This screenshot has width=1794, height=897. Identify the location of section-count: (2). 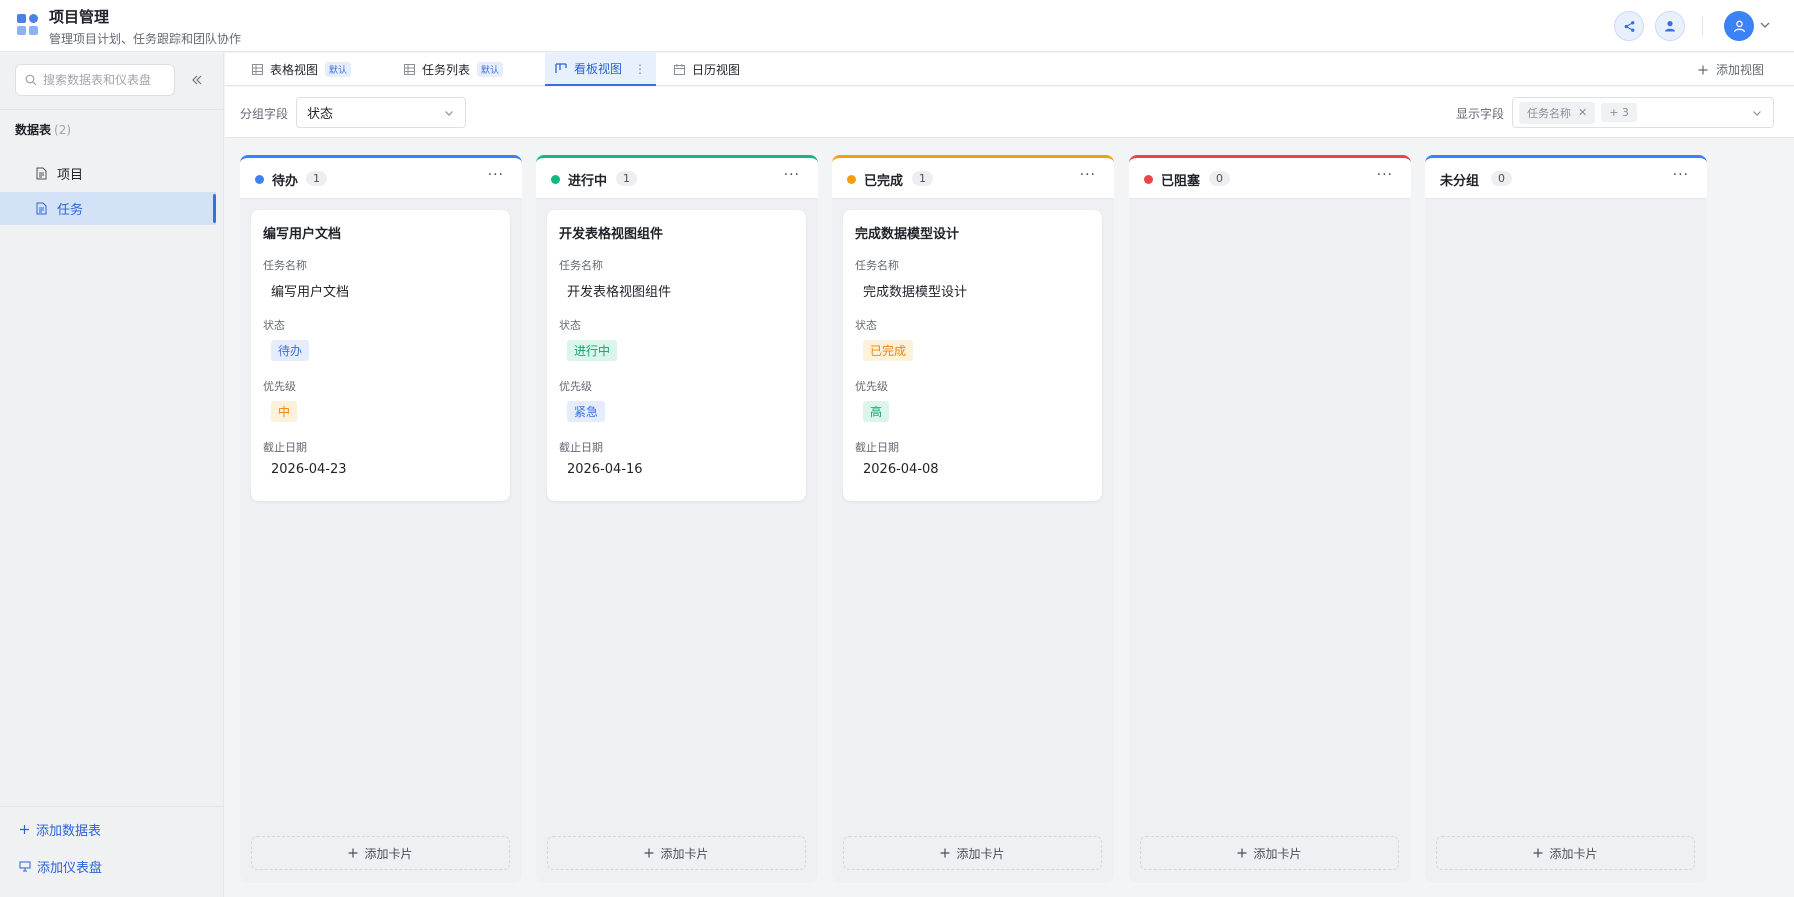
(63, 130).